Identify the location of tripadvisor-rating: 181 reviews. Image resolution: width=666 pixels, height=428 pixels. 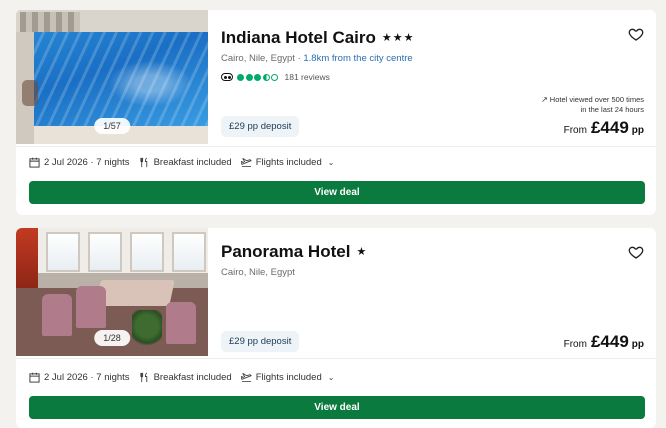
(275, 77).